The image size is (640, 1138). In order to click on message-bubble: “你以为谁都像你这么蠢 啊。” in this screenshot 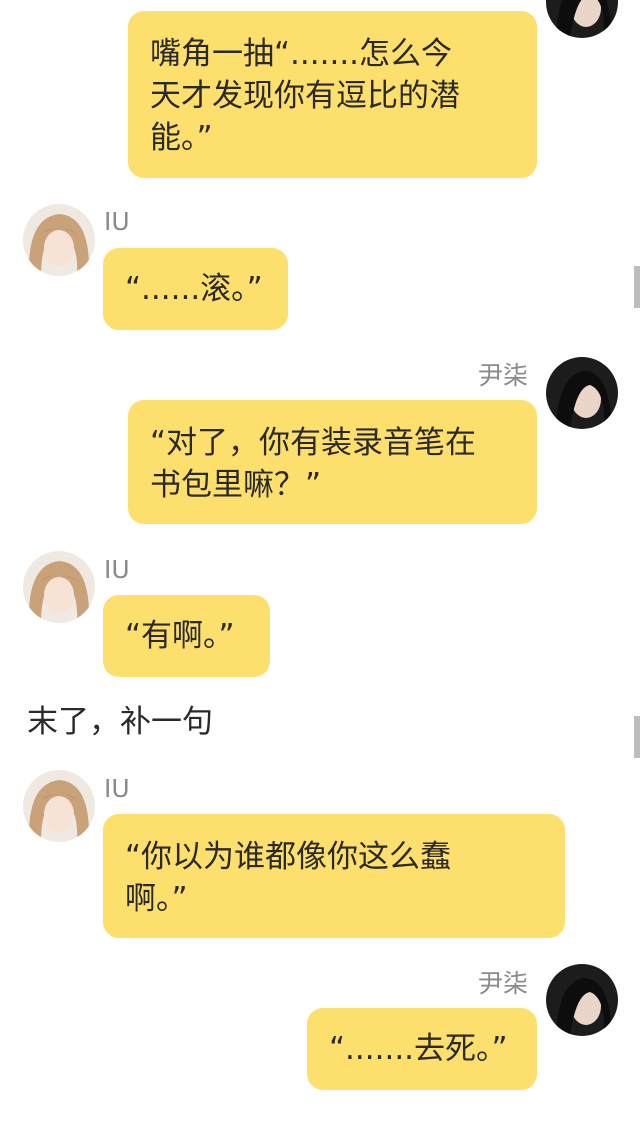, I will do `click(334, 876)`.